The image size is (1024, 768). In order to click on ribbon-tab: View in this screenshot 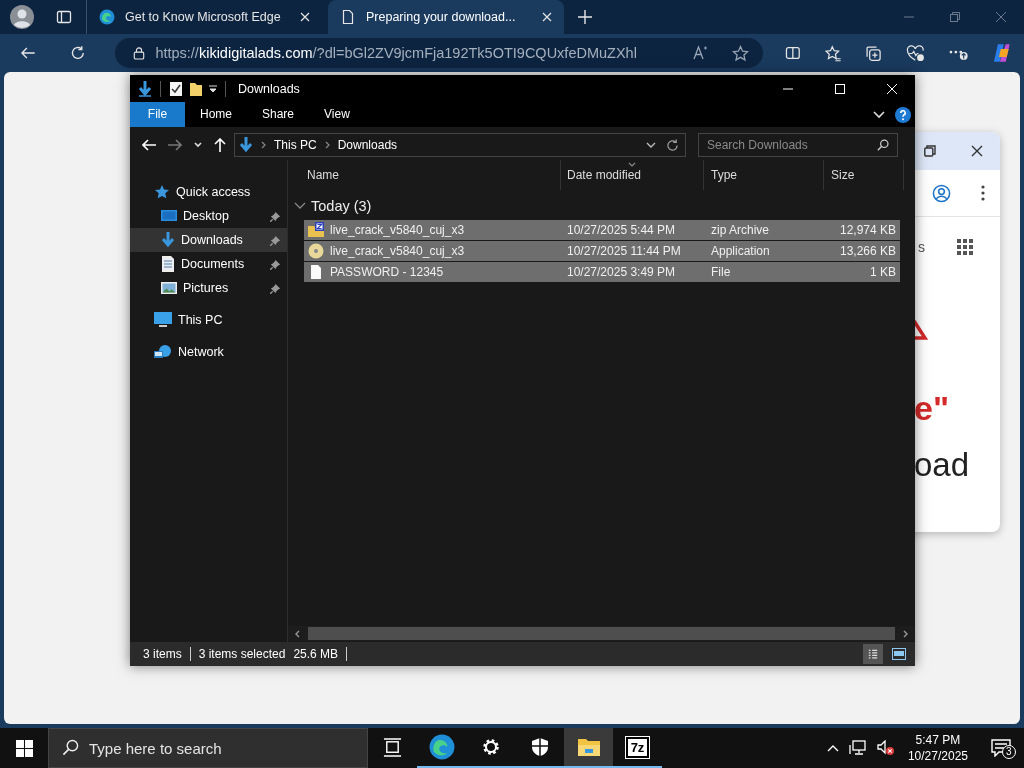, I will do `click(337, 114)`.